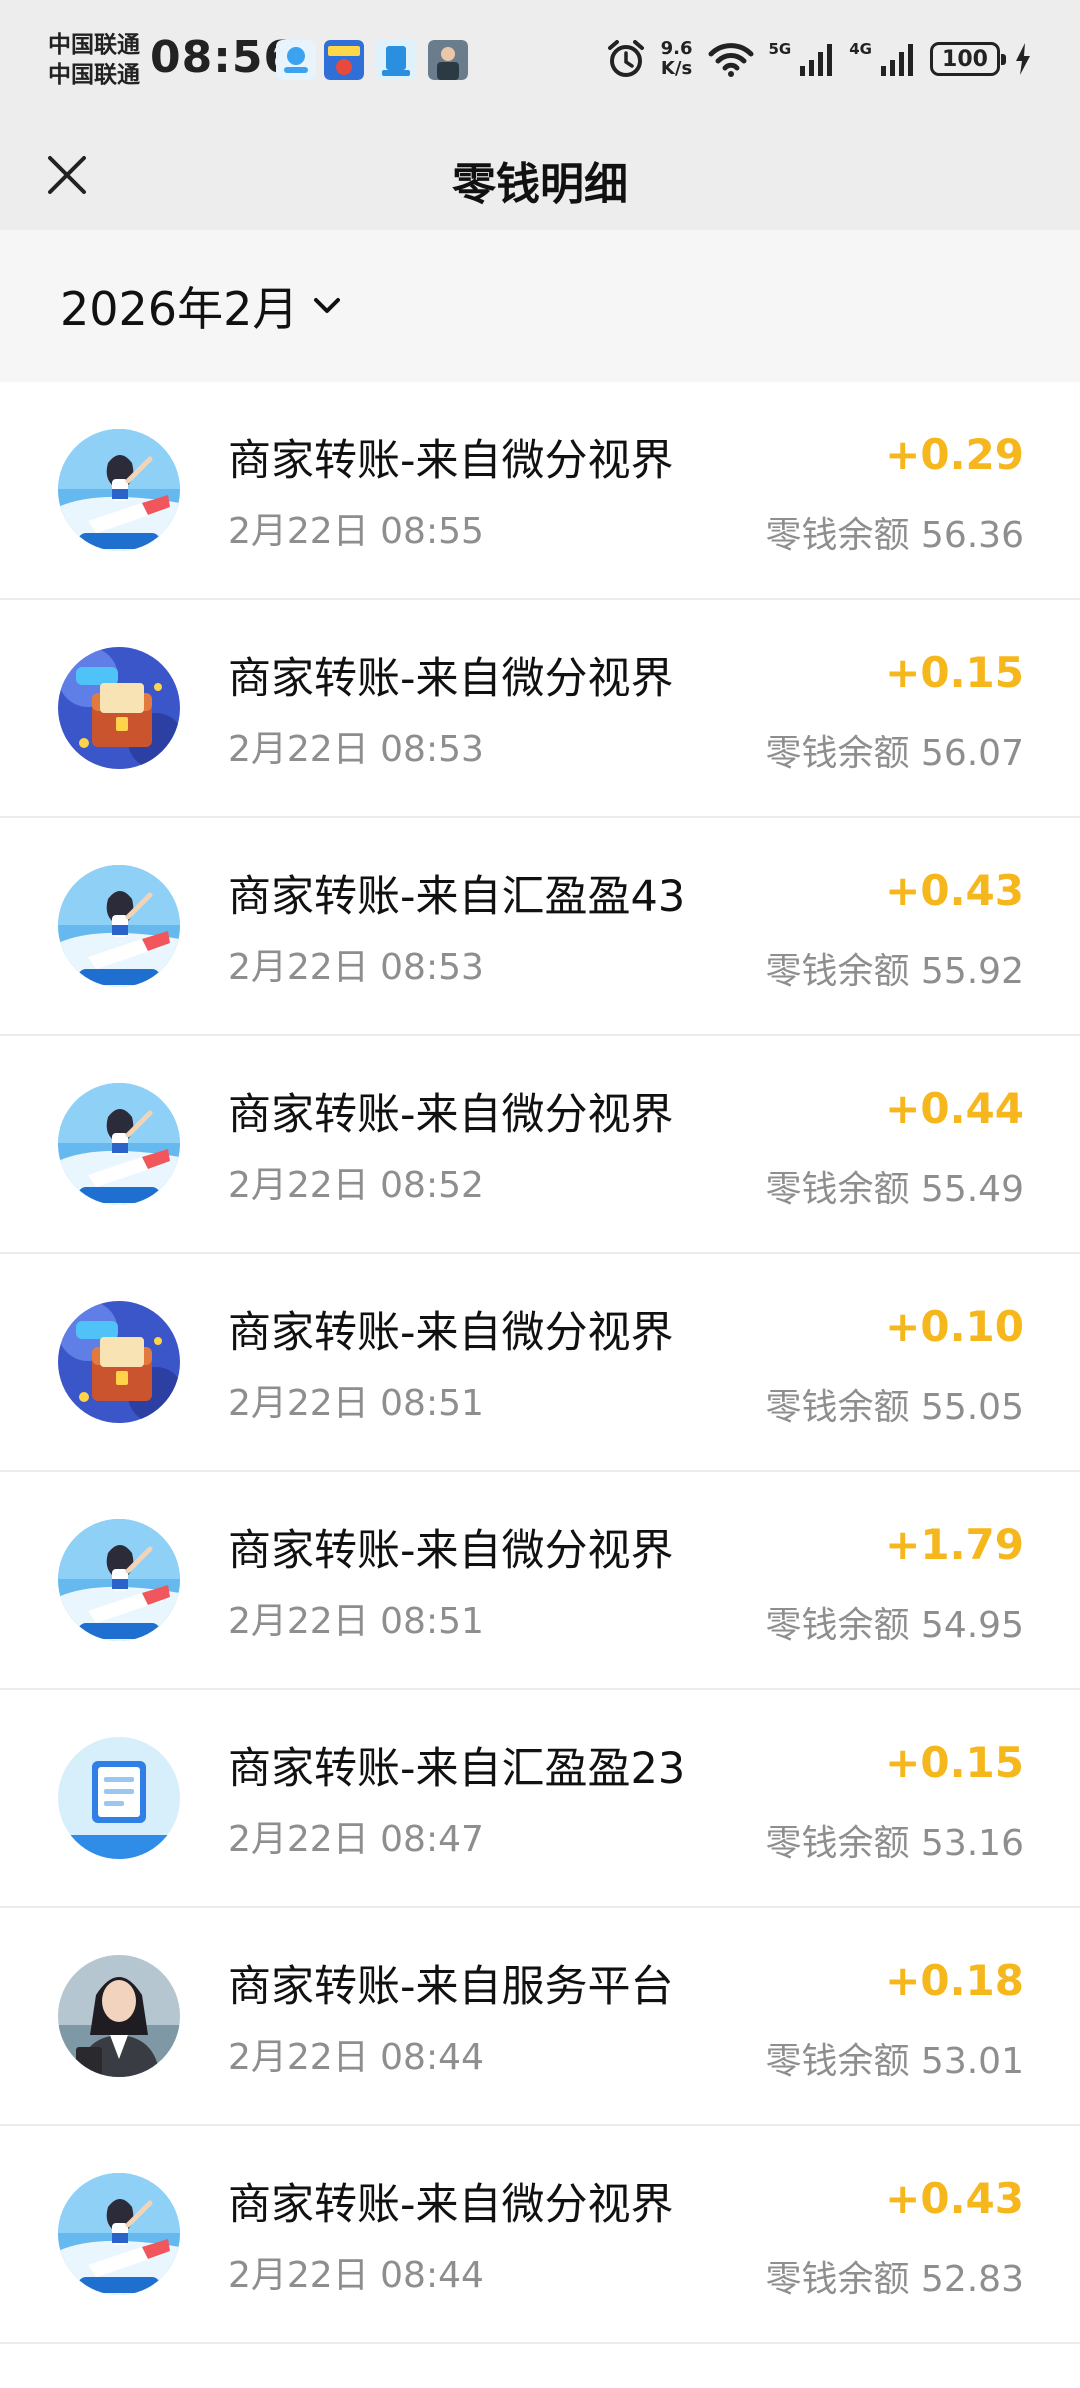 The width and height of the screenshot is (1080, 2388). I want to click on nav-bar: 零钱明细, so click(540, 175).